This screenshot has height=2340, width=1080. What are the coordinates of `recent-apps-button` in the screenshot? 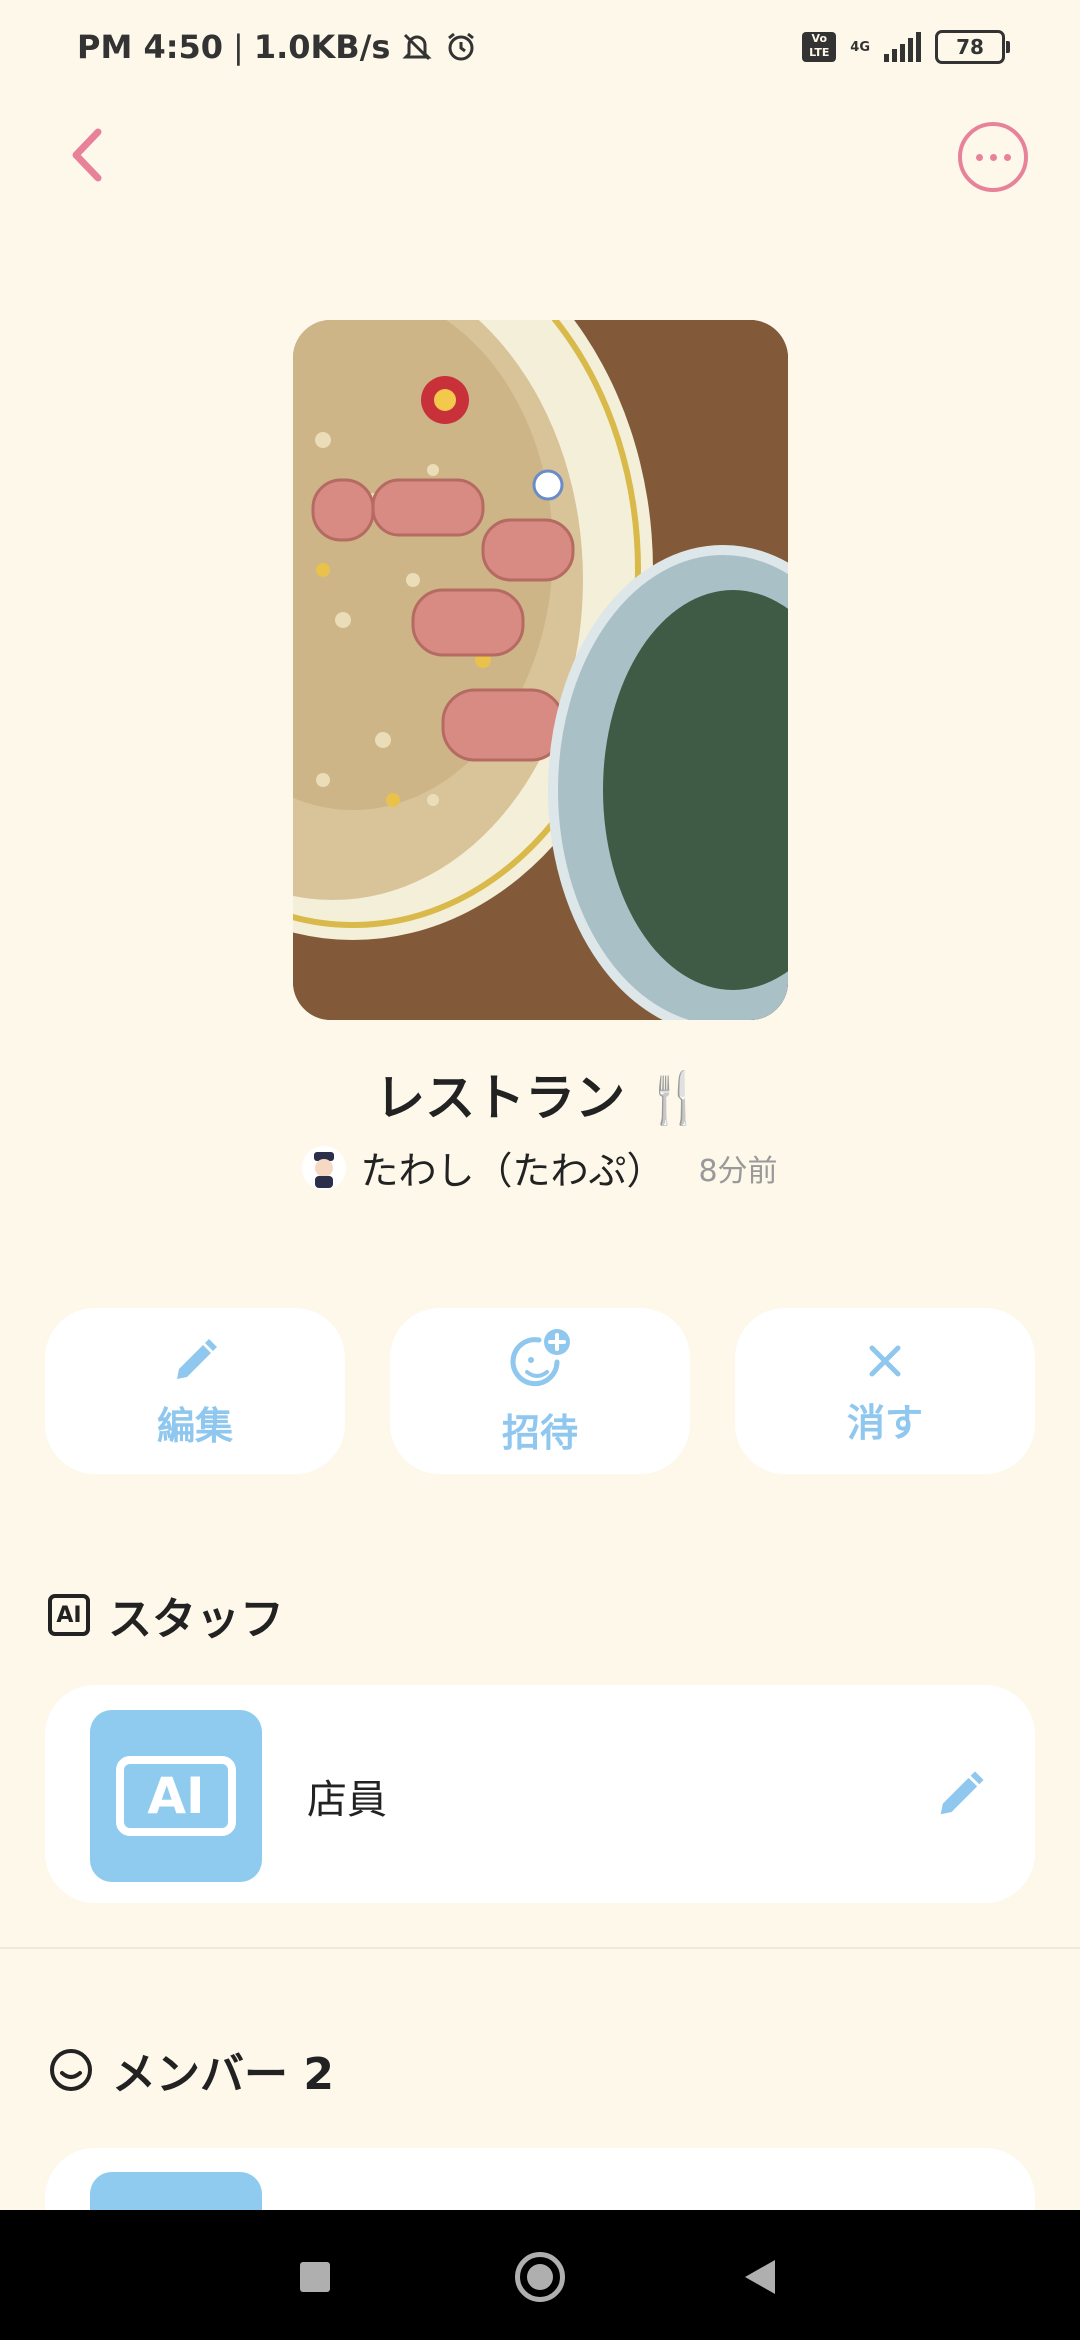 It's located at (315, 2277).